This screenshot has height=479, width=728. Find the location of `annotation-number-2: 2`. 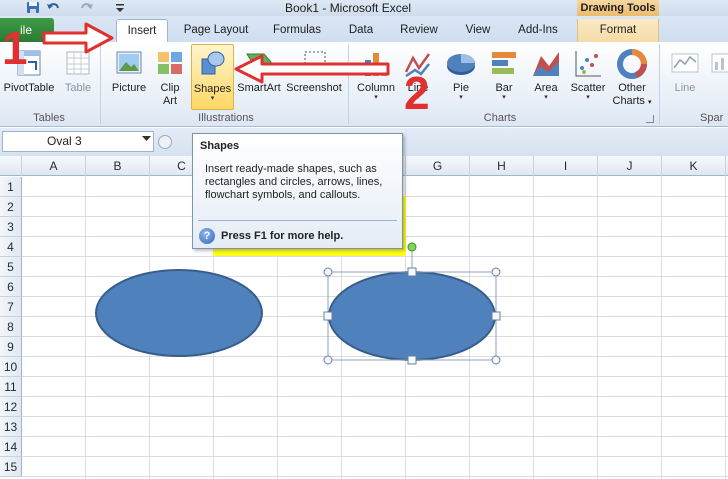

annotation-number-2: 2 is located at coordinates (417, 93).